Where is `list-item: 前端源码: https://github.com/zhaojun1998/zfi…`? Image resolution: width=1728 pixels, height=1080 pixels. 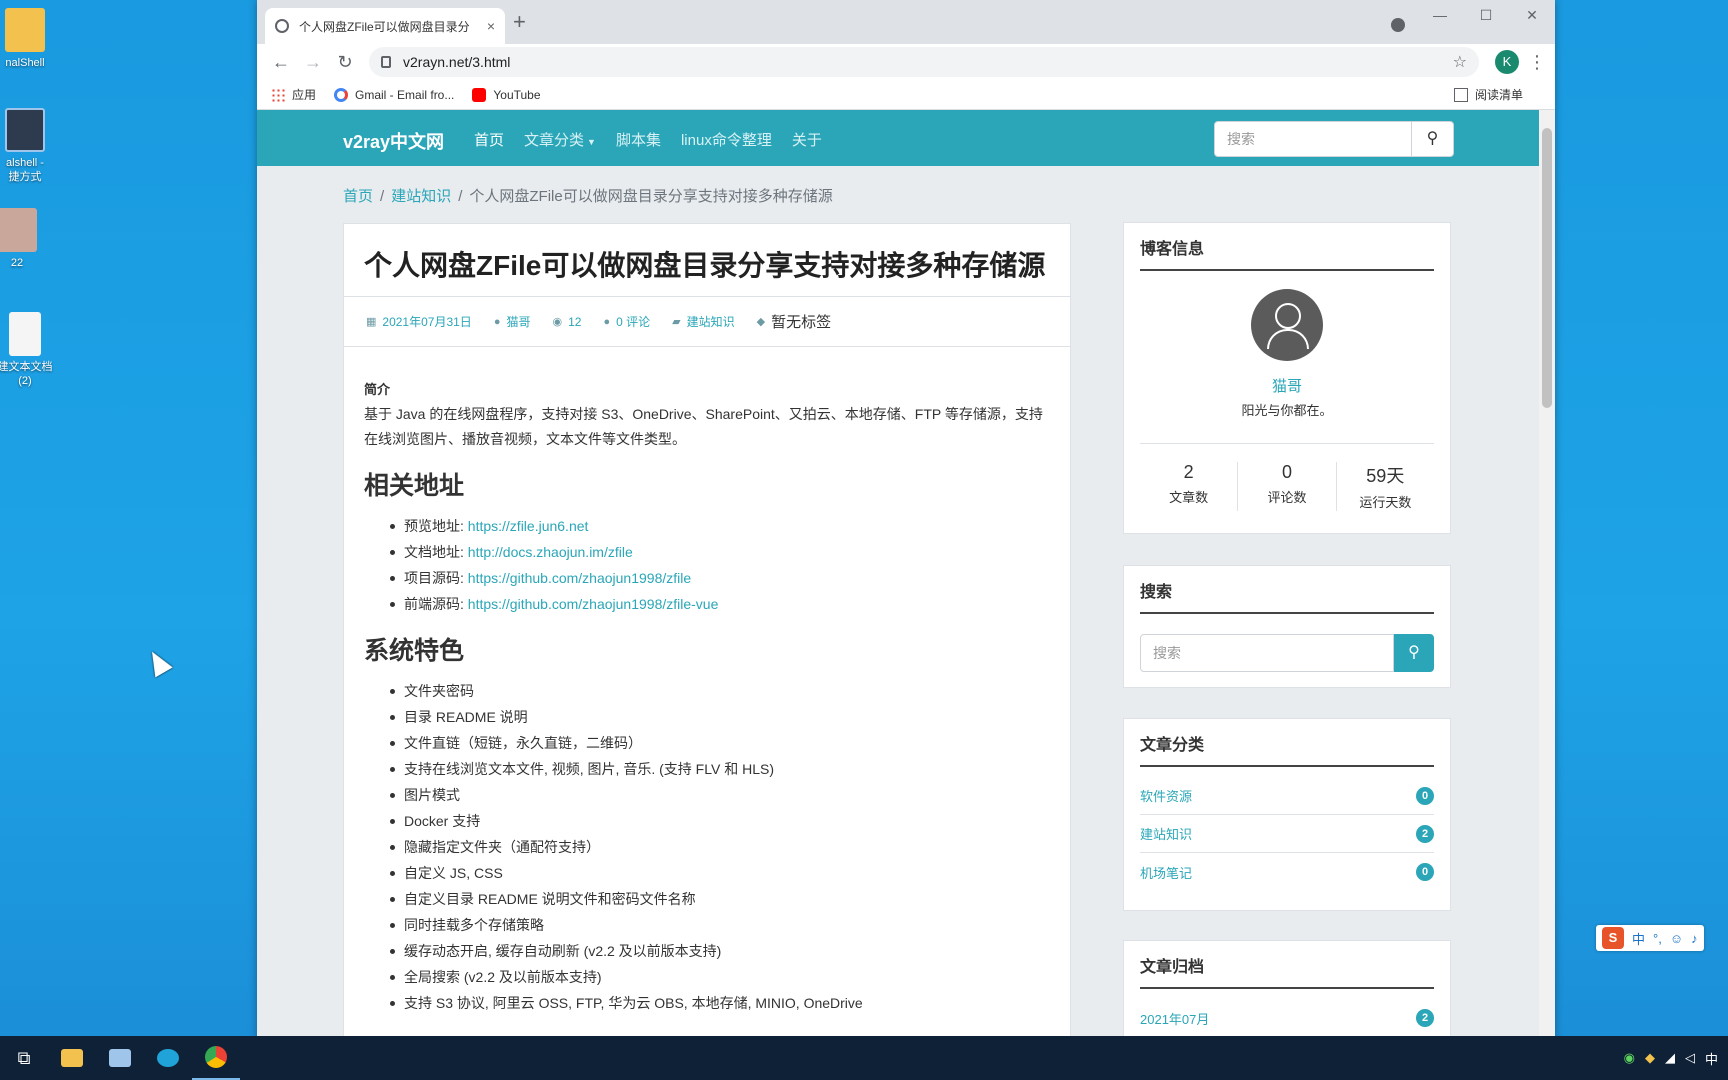 list-item: 前端源码: https://github.com/zhaojun1998/zfi… is located at coordinates (720, 604).